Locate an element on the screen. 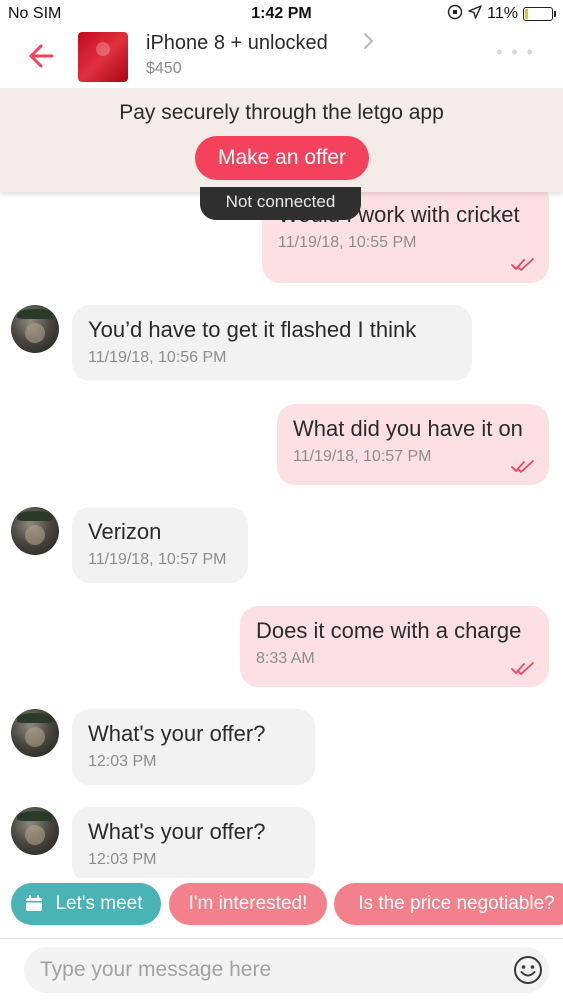 The width and height of the screenshot is (563, 1000). product-title: iPhone 8 + unlocked is located at coordinates (237, 43).